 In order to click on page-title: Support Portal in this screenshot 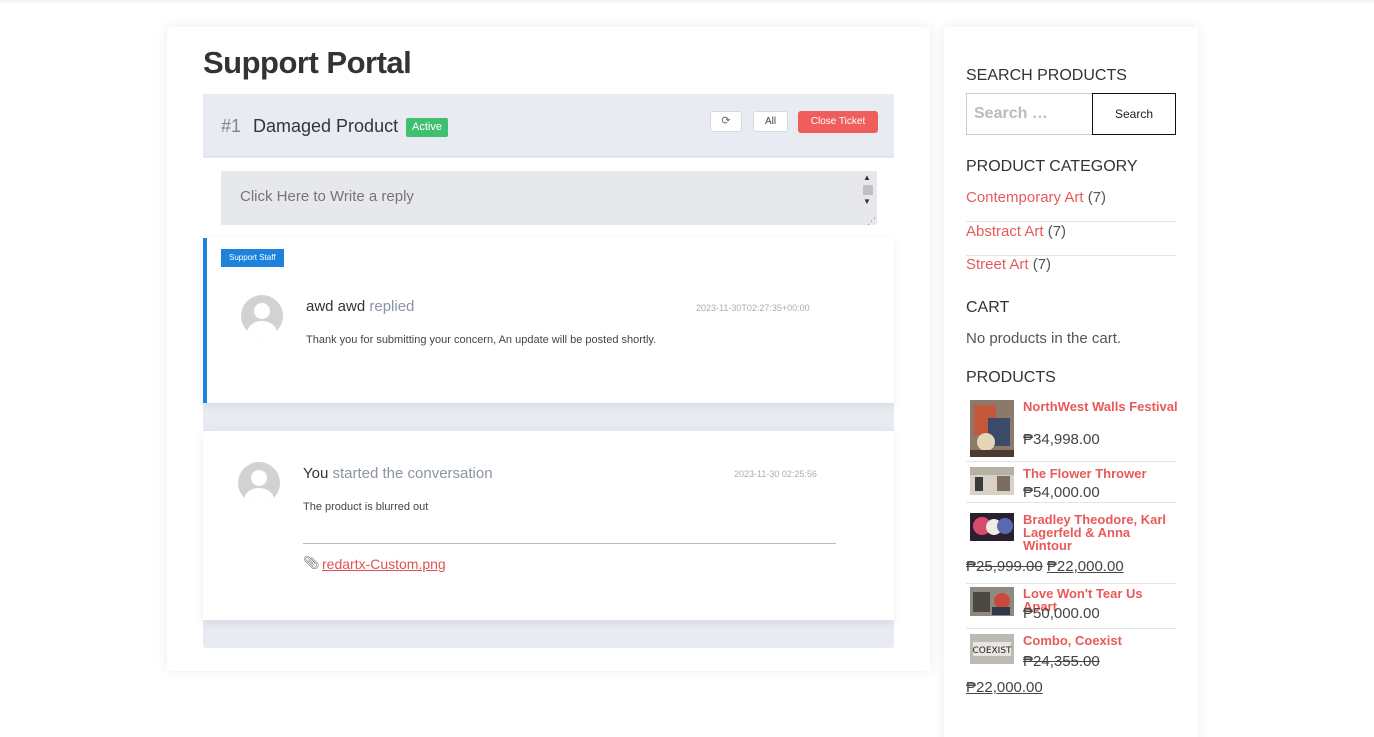, I will do `click(307, 62)`.